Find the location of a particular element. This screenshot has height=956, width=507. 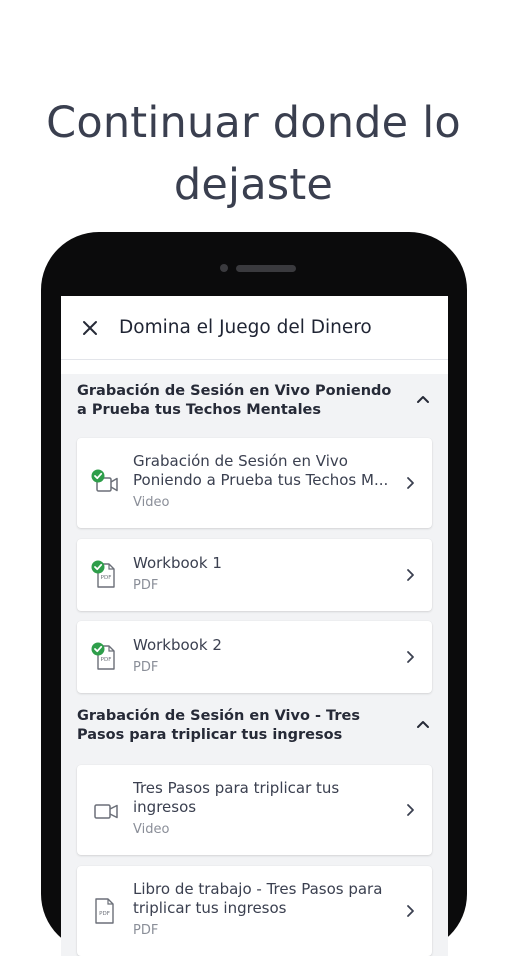

headline: Continuar donde lo dejaste is located at coordinates (253, 154).